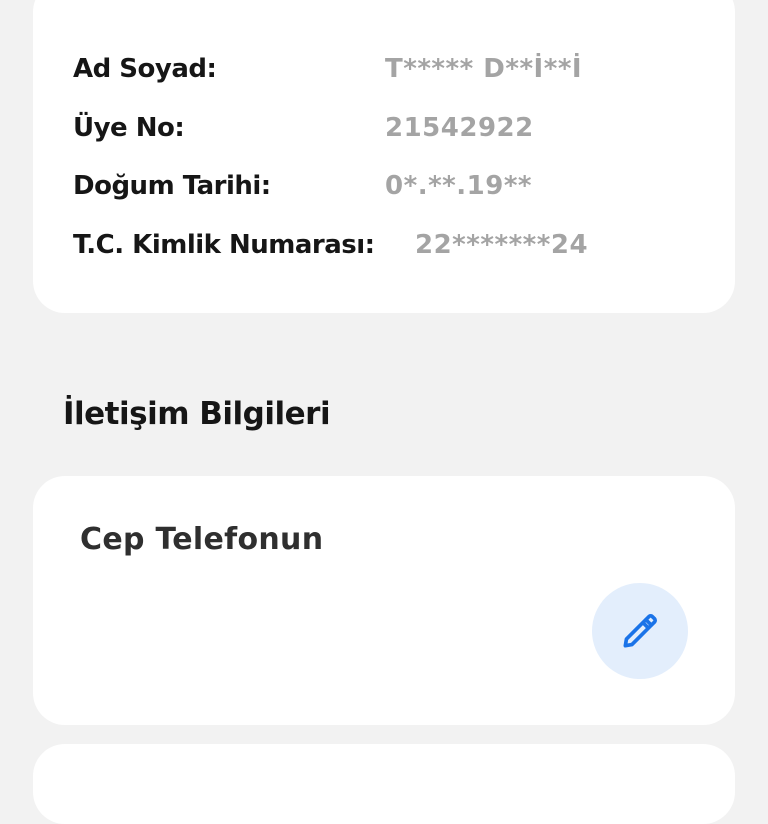 The height and width of the screenshot is (824, 768). Describe the element at coordinates (502, 245) in the screenshot. I see `national-id-value: 22*******24` at that location.